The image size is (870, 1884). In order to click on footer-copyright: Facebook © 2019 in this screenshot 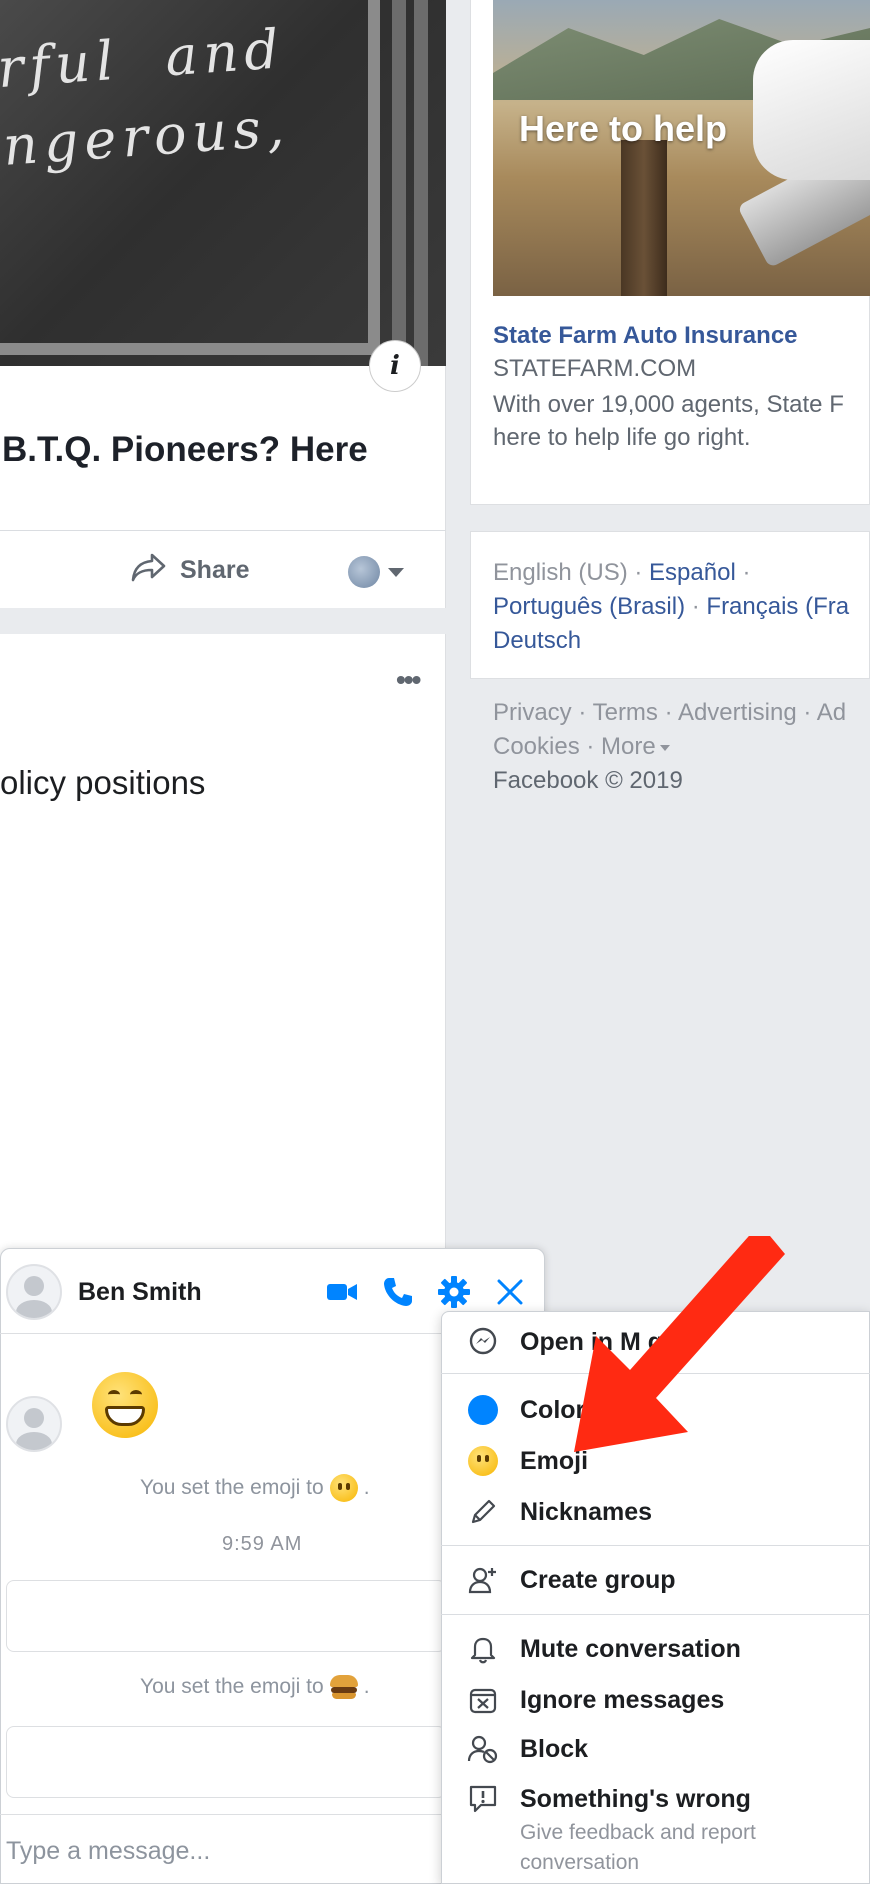, I will do `click(588, 780)`.